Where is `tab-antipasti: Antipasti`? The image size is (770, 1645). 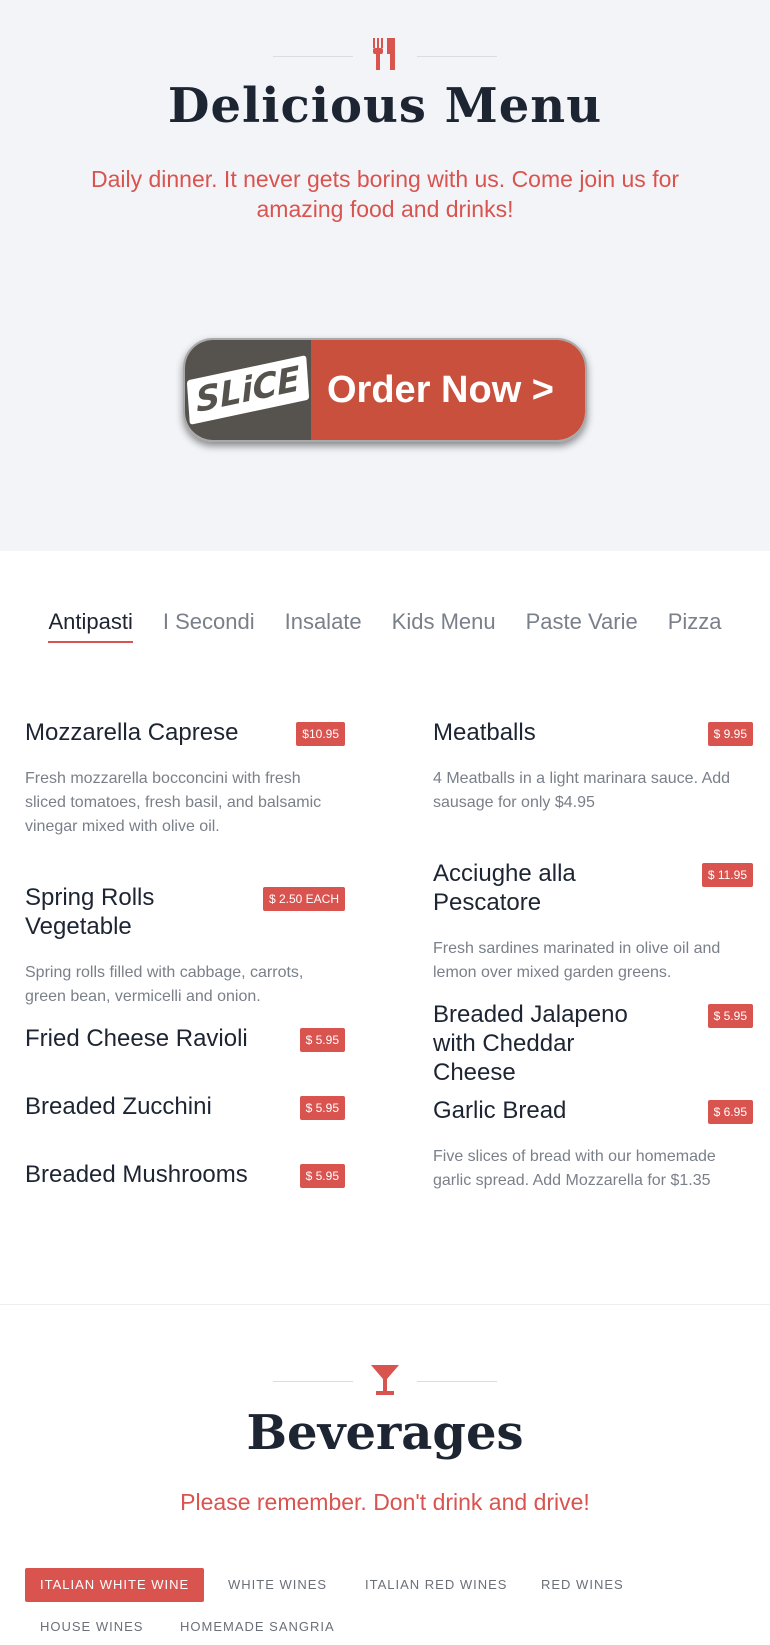 tab-antipasti: Antipasti is located at coordinates (90, 626).